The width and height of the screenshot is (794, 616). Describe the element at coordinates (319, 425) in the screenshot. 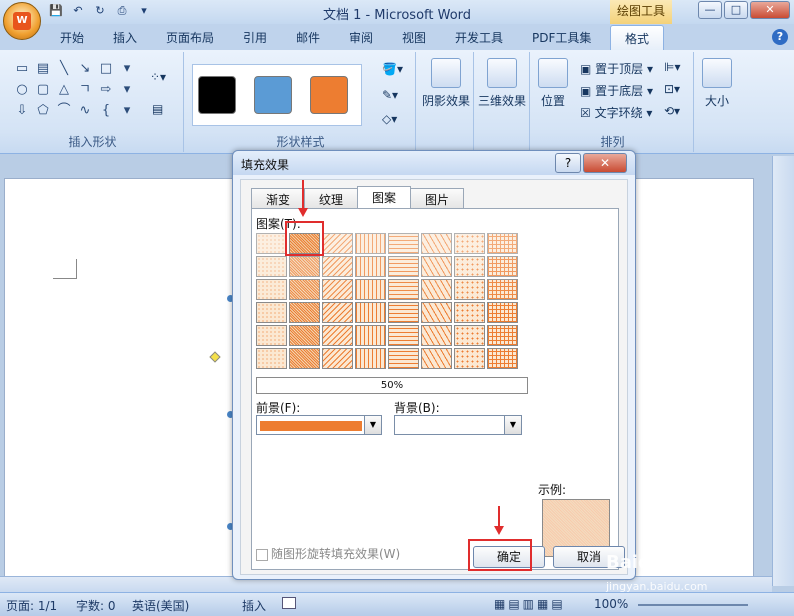

I see `foreground-color-dropdown: ▼` at that location.